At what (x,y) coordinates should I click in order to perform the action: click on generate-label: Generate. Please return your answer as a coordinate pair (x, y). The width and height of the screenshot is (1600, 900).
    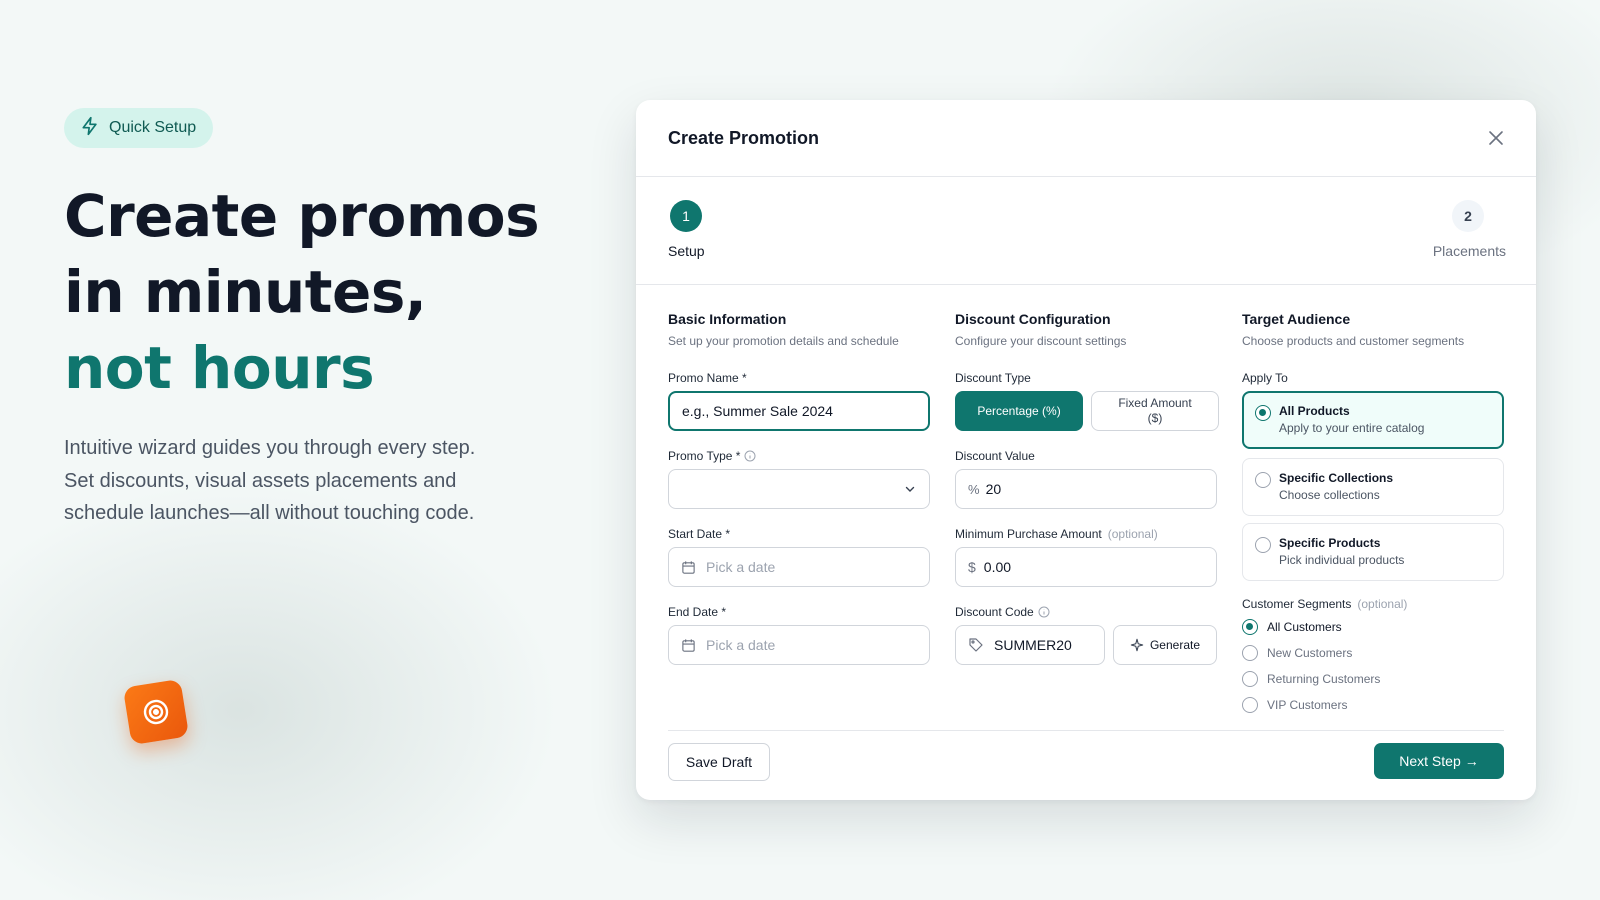
    Looking at the image, I should click on (1175, 645).